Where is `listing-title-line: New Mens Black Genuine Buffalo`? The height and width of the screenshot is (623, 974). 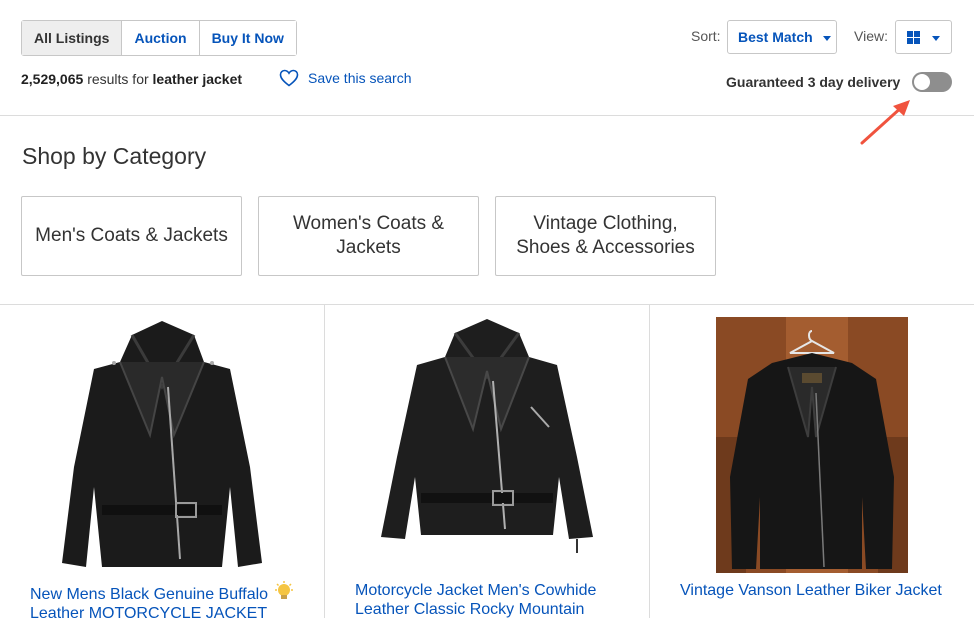 listing-title-line: New Mens Black Genuine Buffalo is located at coordinates (149, 594).